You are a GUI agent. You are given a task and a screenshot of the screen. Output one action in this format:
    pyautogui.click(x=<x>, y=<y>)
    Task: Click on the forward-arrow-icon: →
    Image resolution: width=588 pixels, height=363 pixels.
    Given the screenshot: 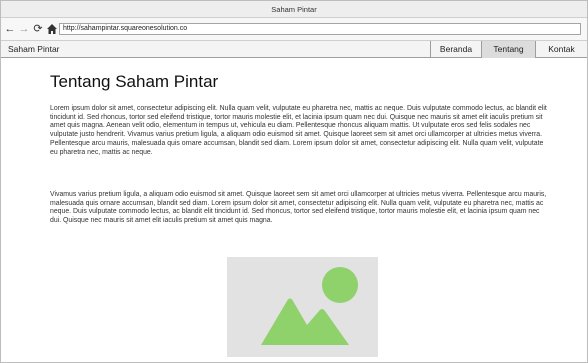 What is the action you would take?
    pyautogui.click(x=24, y=29)
    